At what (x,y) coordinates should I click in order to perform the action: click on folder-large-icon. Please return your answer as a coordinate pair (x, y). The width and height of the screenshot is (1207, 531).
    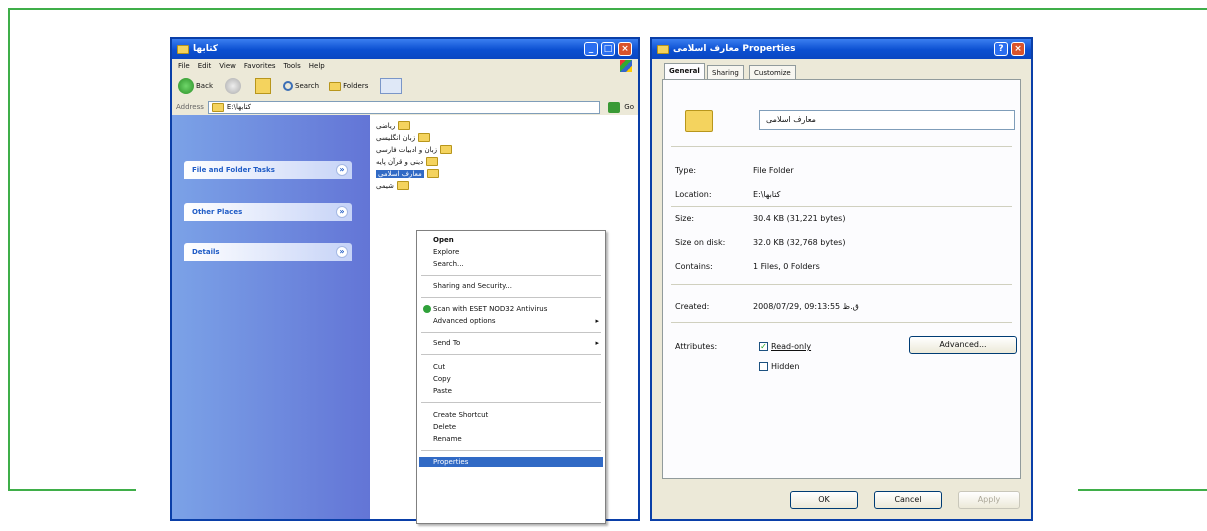
    Looking at the image, I should click on (699, 121).